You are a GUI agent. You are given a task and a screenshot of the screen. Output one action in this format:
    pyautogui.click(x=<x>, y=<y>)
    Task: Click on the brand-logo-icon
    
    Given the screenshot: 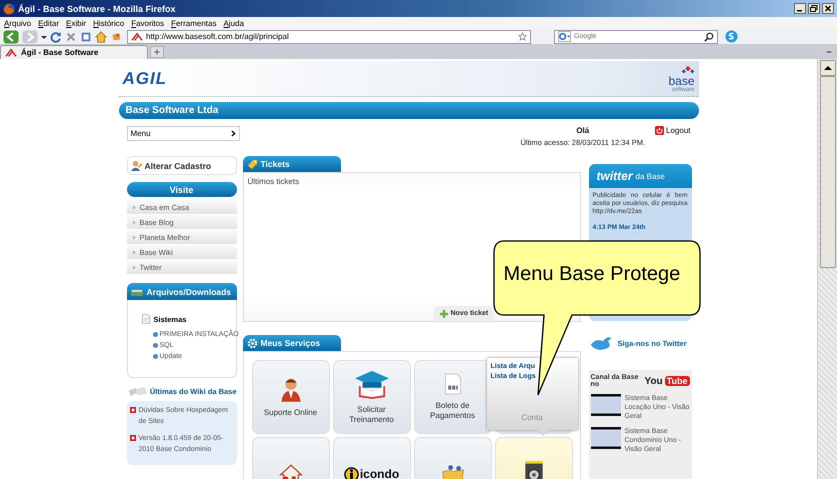 What is the action you would take?
    pyautogui.click(x=687, y=69)
    